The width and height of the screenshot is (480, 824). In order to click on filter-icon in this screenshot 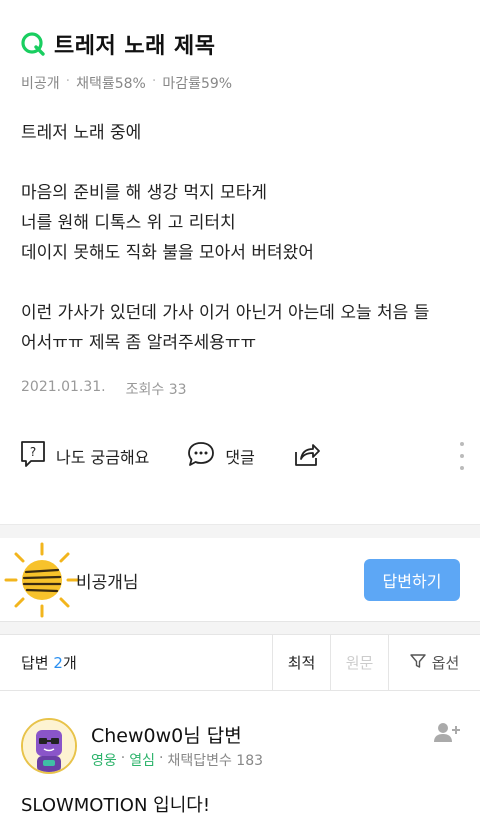, I will do `click(417, 663)`.